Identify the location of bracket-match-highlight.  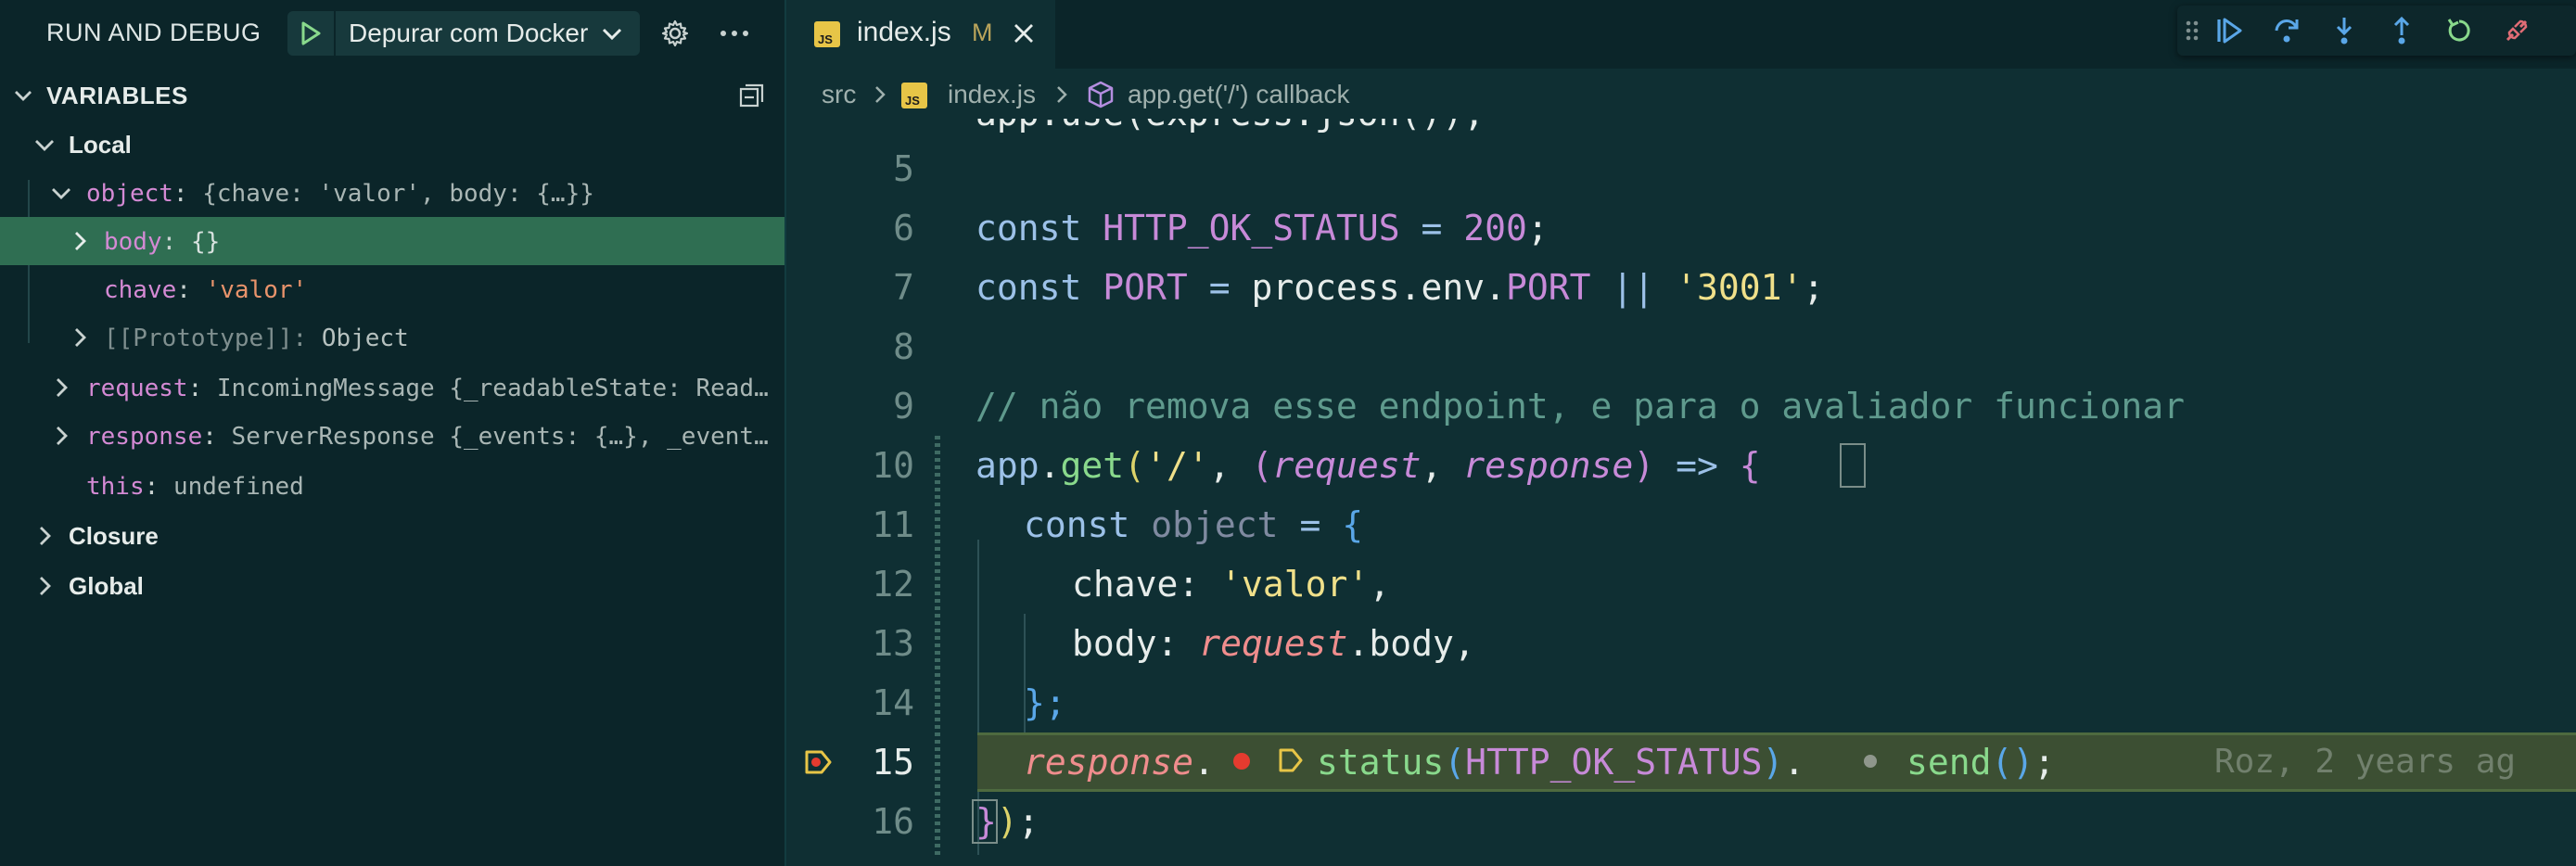
(1853, 465).